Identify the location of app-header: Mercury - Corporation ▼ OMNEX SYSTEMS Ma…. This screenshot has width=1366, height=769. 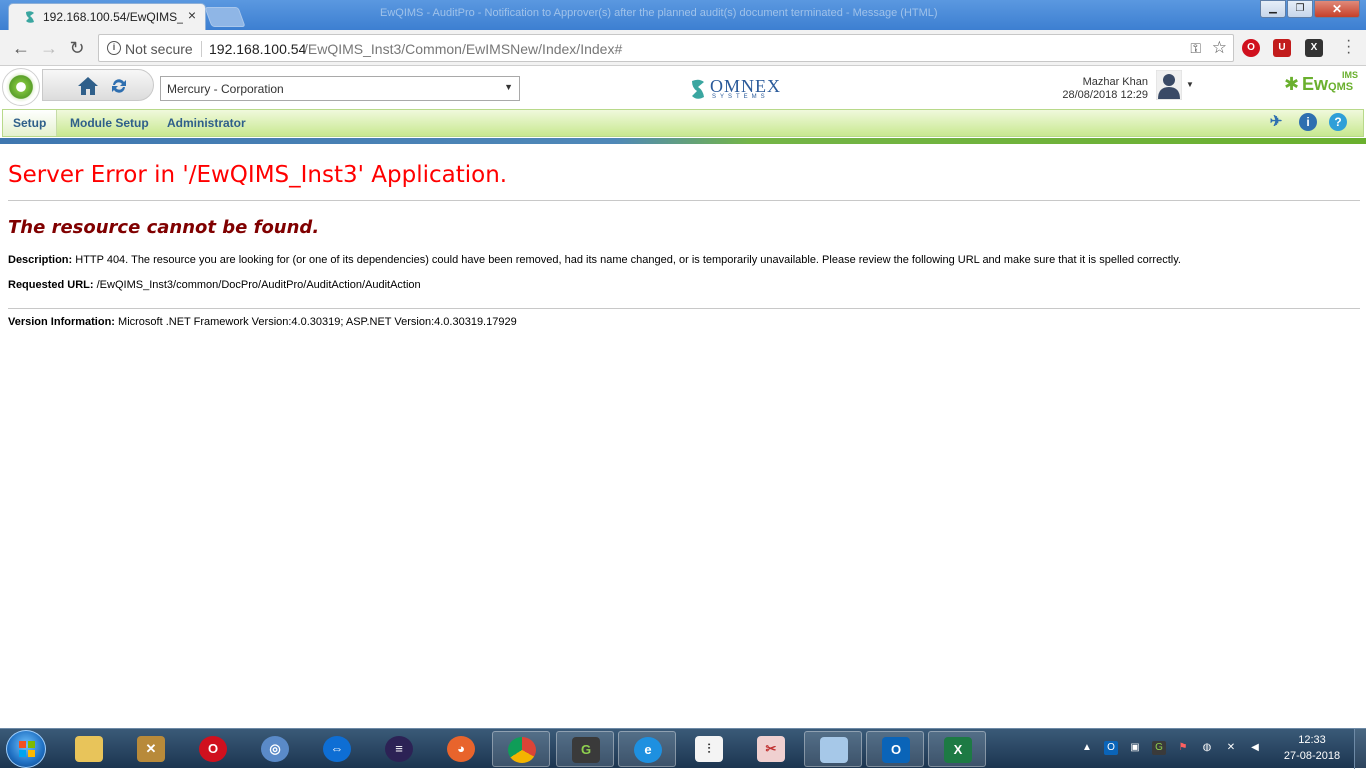
(683, 87).